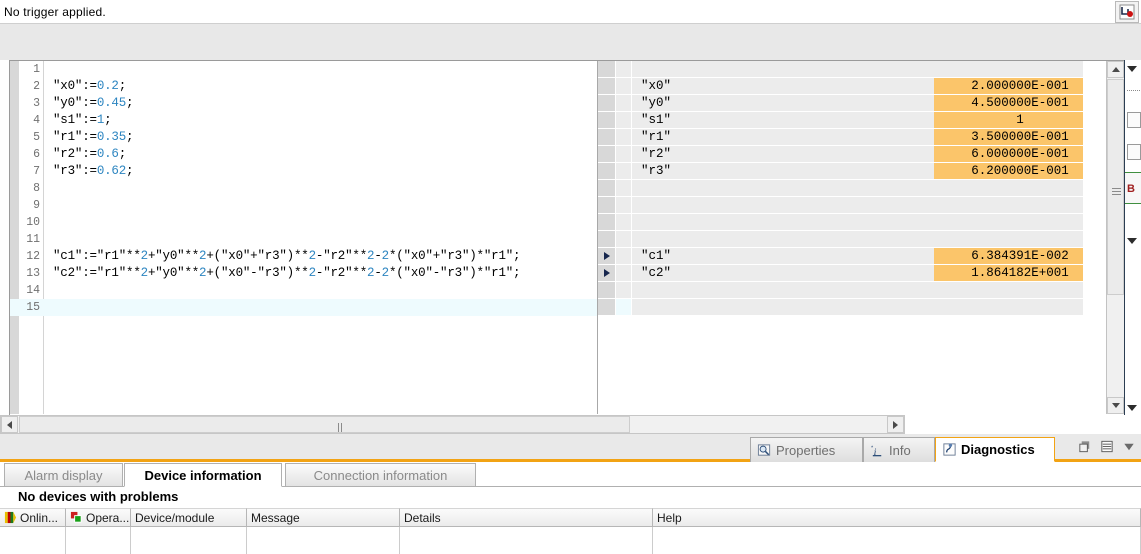 Image resolution: width=1141 pixels, height=554 pixels. I want to click on monitor-name-cell: "r2", so click(783, 154).